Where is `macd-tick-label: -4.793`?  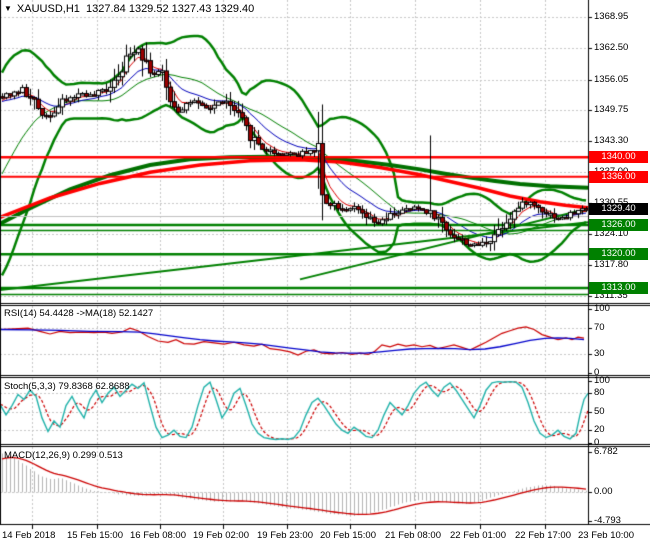
macd-tick-label: -4.793 is located at coordinates (607, 520).